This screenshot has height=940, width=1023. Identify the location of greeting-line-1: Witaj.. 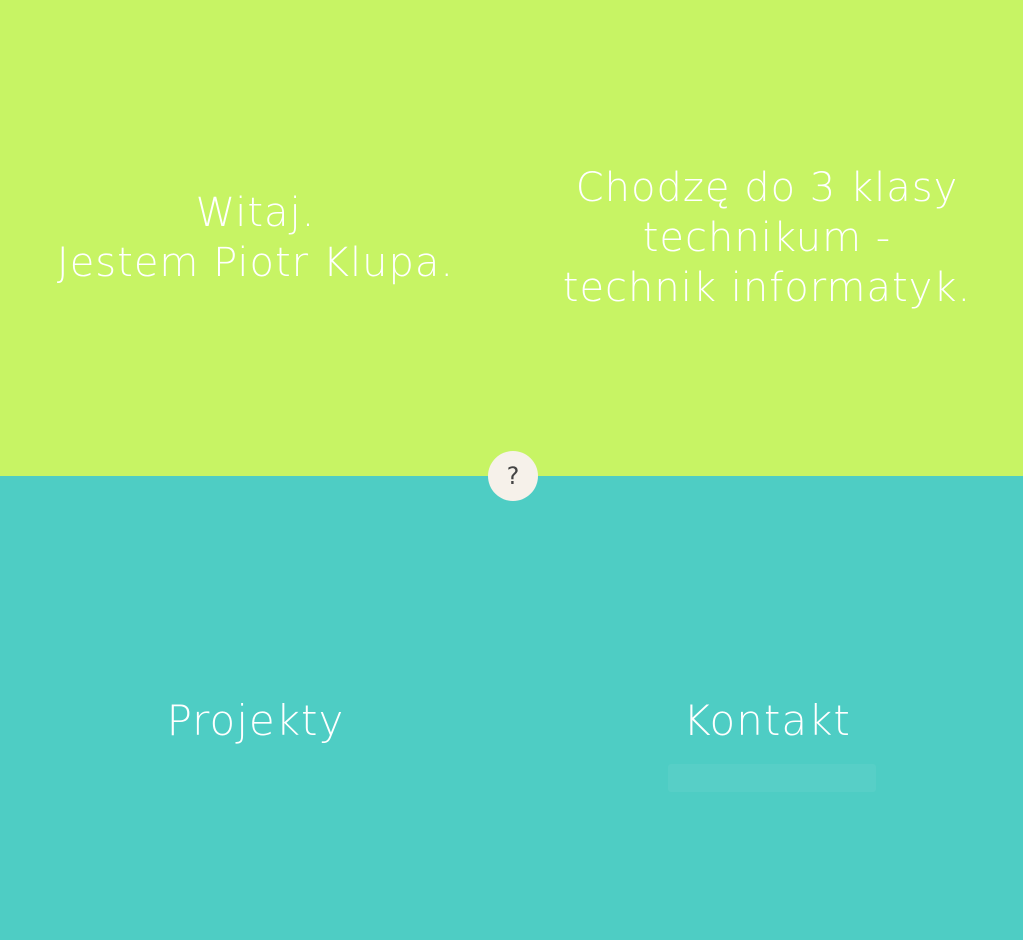
(255, 213).